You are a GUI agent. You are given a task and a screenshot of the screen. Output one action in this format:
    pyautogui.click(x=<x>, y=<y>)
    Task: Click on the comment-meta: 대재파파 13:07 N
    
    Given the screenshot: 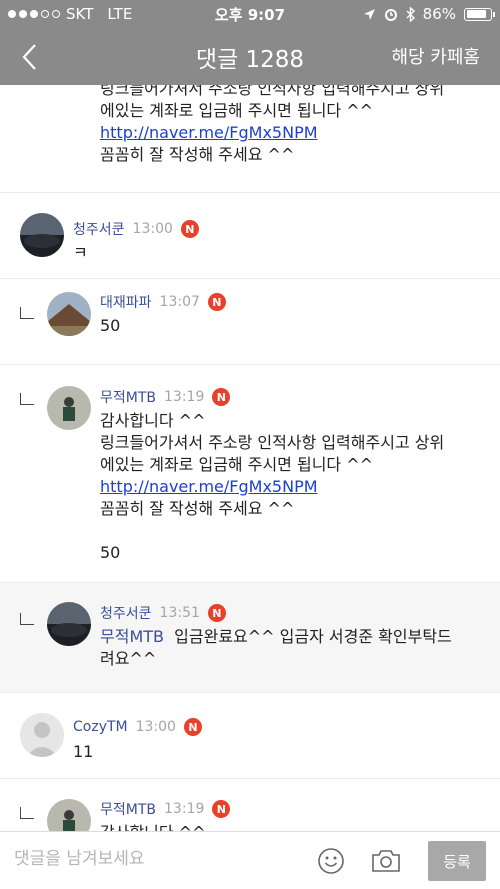 What is the action you would take?
    pyautogui.click(x=163, y=302)
    